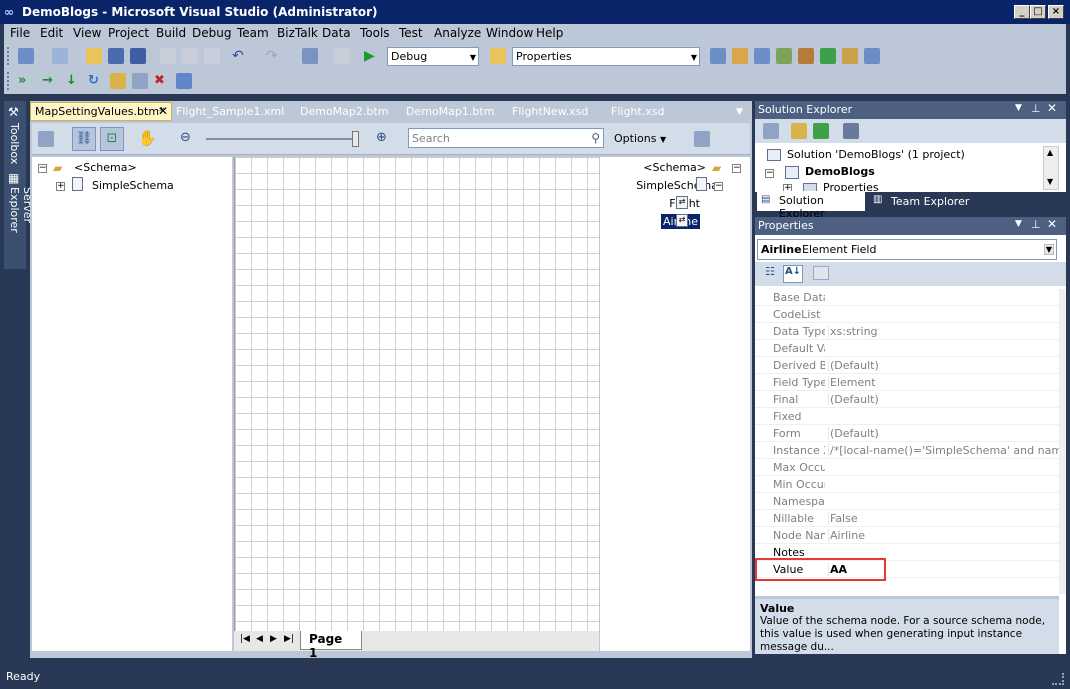 This screenshot has height=689, width=1070. I want to click on property-value: False, so click(943, 518).